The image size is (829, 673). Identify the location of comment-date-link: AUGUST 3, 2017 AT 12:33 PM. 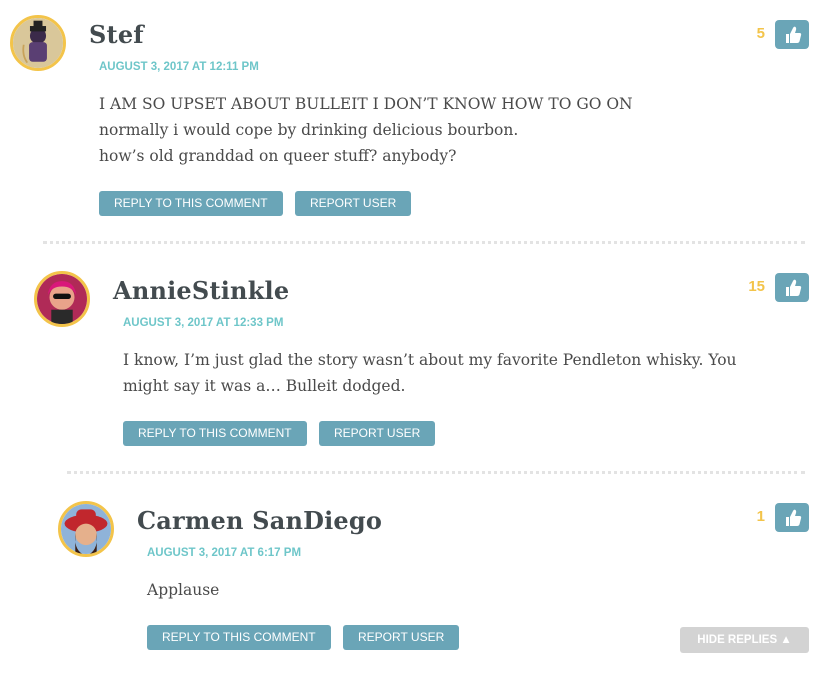
(203, 323).